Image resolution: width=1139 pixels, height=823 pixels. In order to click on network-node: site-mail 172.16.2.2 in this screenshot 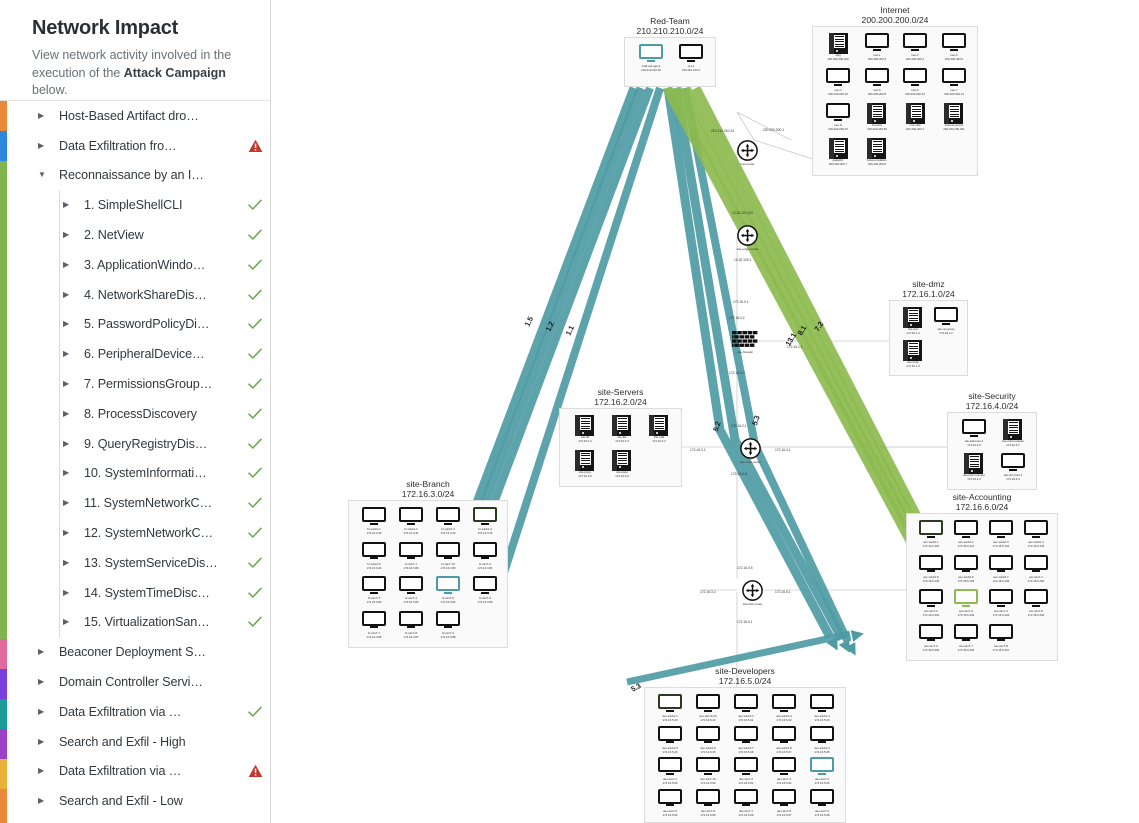, I will do `click(659, 429)`.